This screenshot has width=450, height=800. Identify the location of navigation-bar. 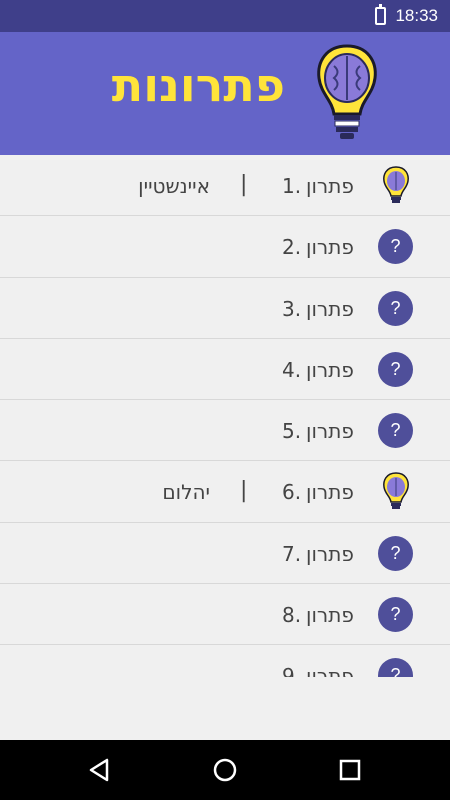
(225, 770).